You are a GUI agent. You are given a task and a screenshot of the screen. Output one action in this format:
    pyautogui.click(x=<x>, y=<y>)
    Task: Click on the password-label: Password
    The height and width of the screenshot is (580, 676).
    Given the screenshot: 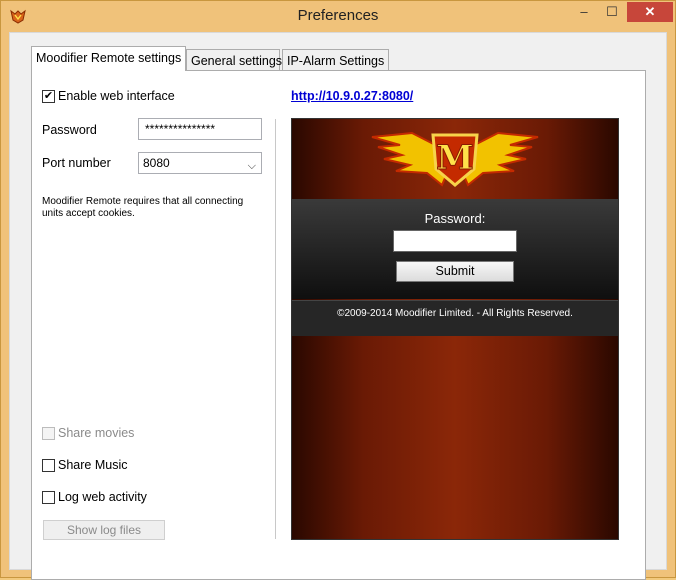 What is the action you would take?
    pyautogui.click(x=69, y=130)
    